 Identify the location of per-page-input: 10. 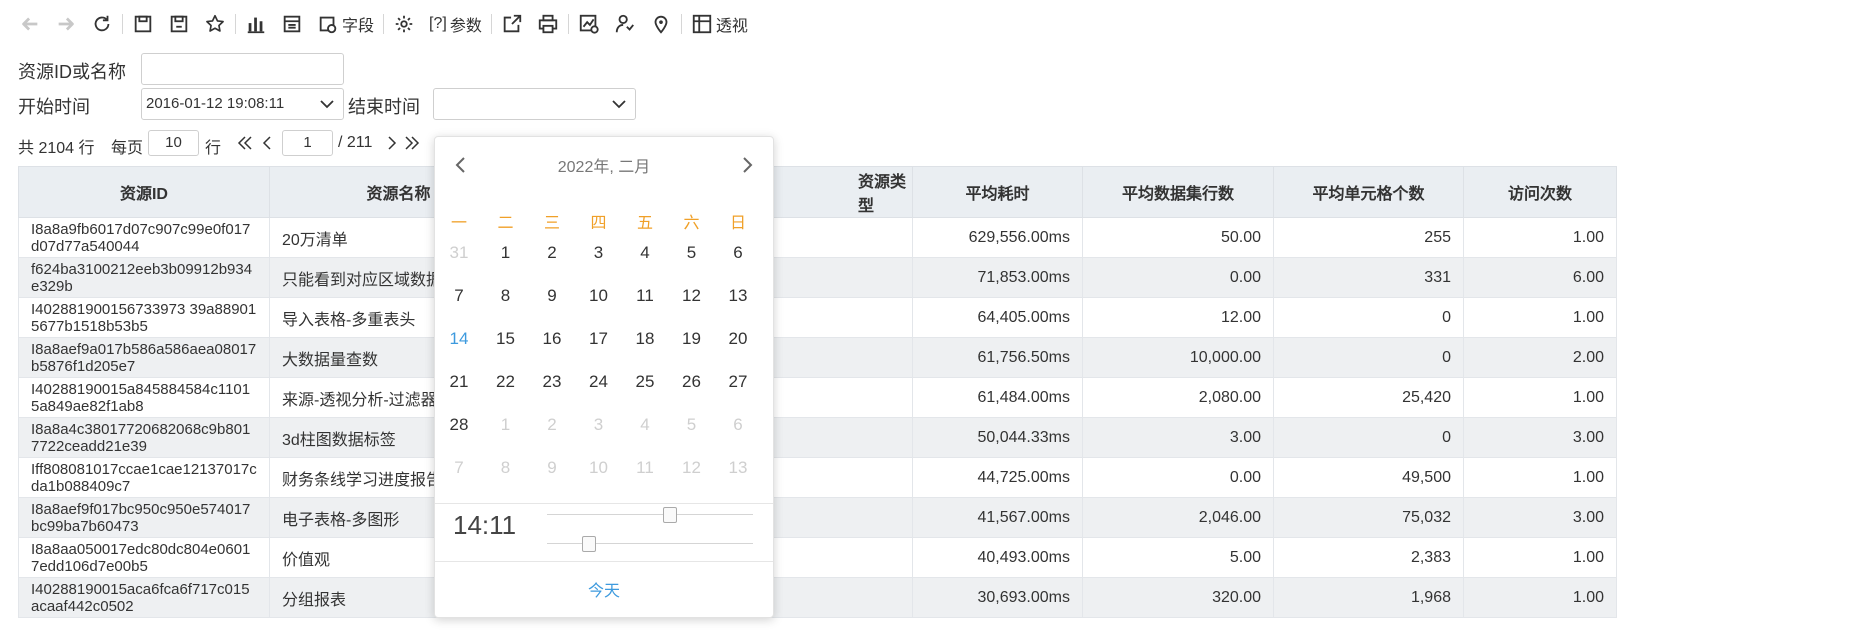
(173, 143).